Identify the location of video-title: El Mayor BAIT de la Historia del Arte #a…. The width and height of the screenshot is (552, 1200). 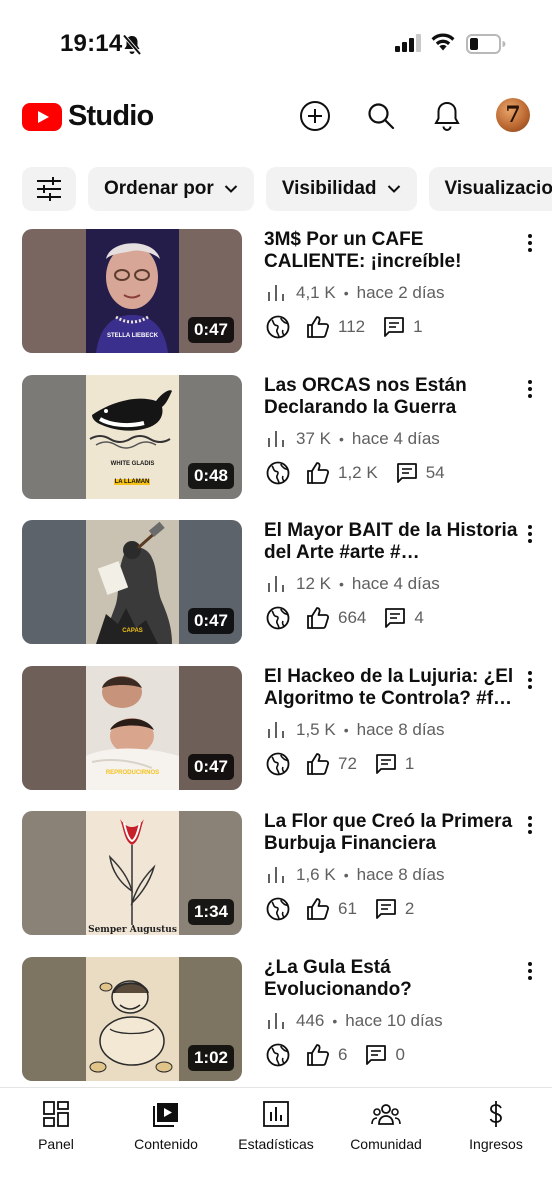
(393, 542).